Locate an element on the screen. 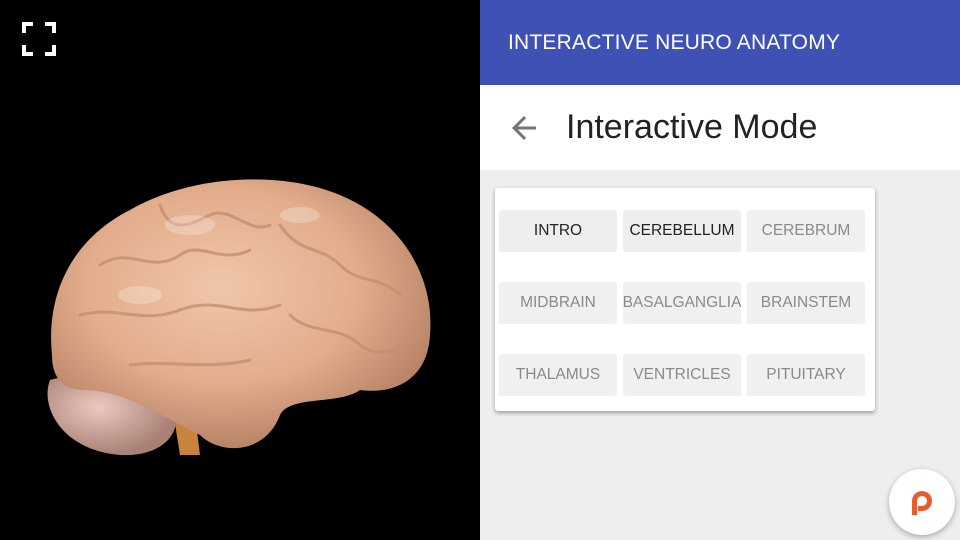  section-button-thalamus: THALAMUS is located at coordinates (558, 375).